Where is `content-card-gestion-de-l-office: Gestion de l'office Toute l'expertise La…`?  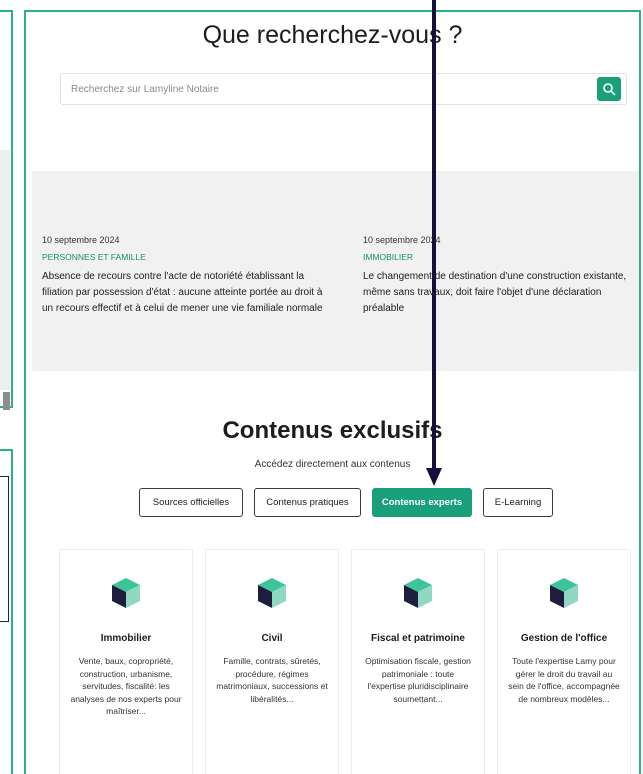 content-card-gestion-de-l-office: Gestion de l'office Toute l'expertise La… is located at coordinates (564, 661).